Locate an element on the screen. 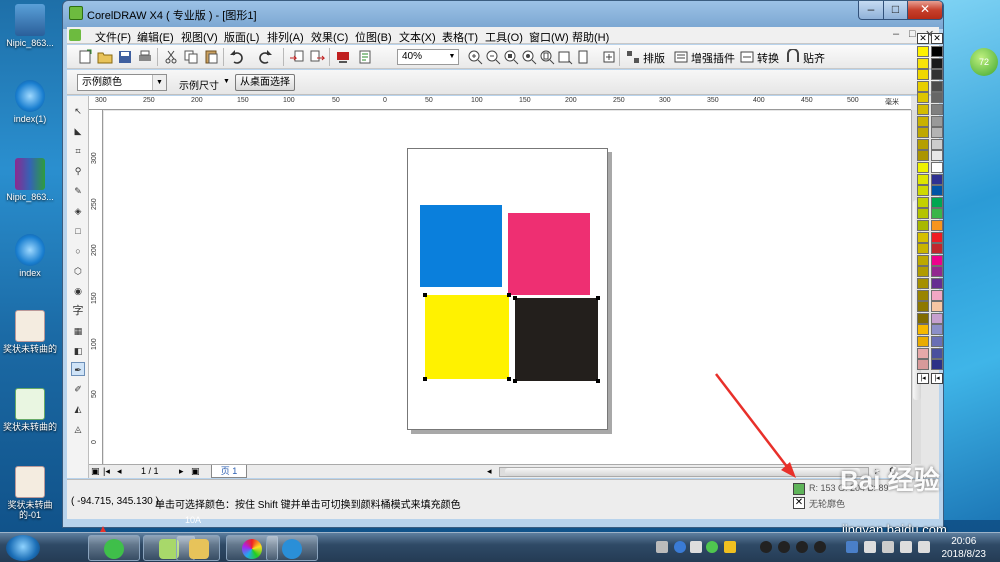  start-button is located at coordinates (23, 548).